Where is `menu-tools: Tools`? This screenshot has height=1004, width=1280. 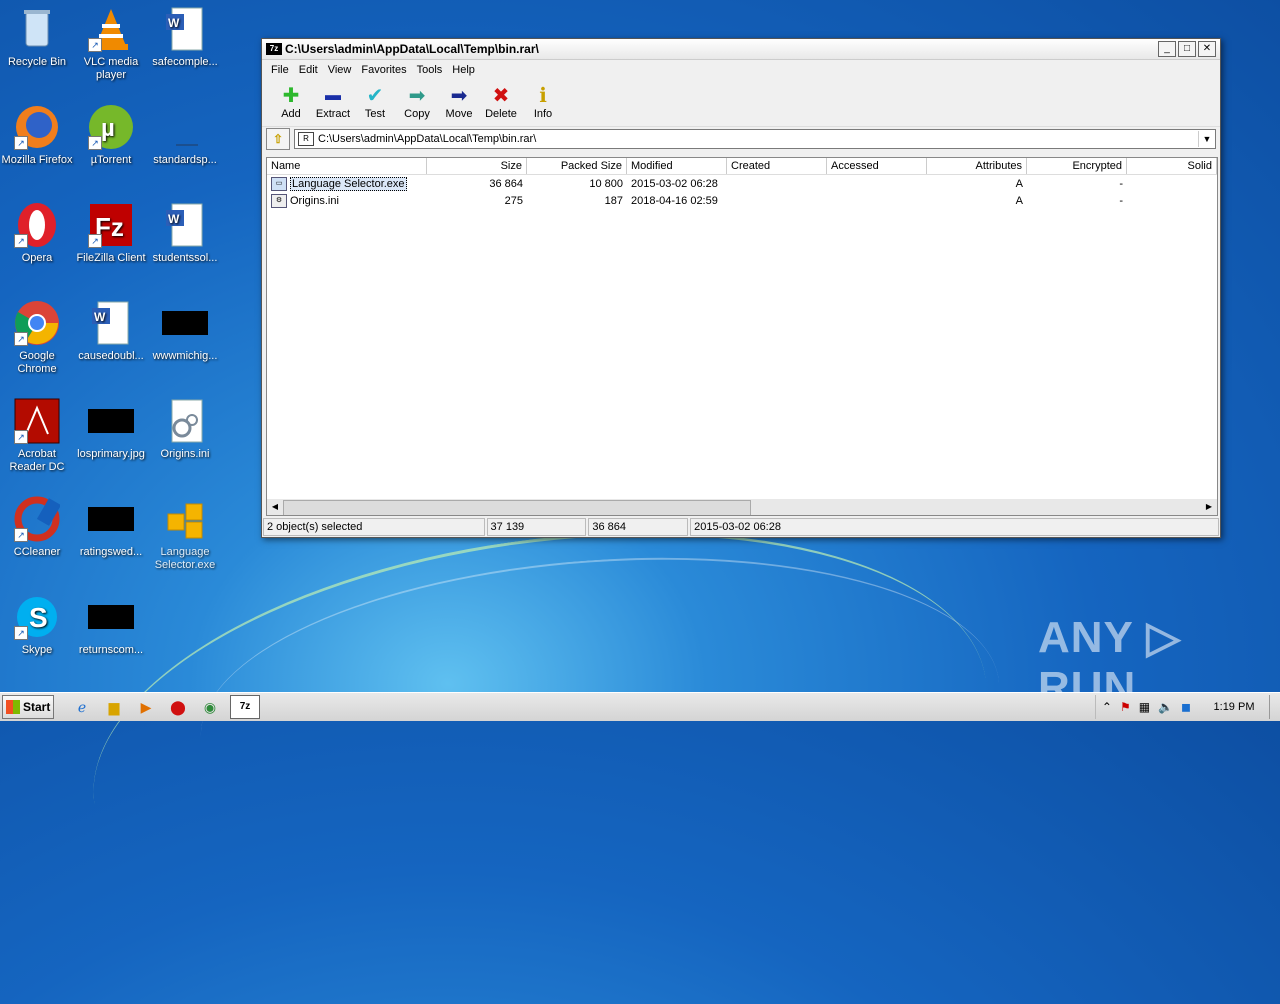 menu-tools: Tools is located at coordinates (430, 70).